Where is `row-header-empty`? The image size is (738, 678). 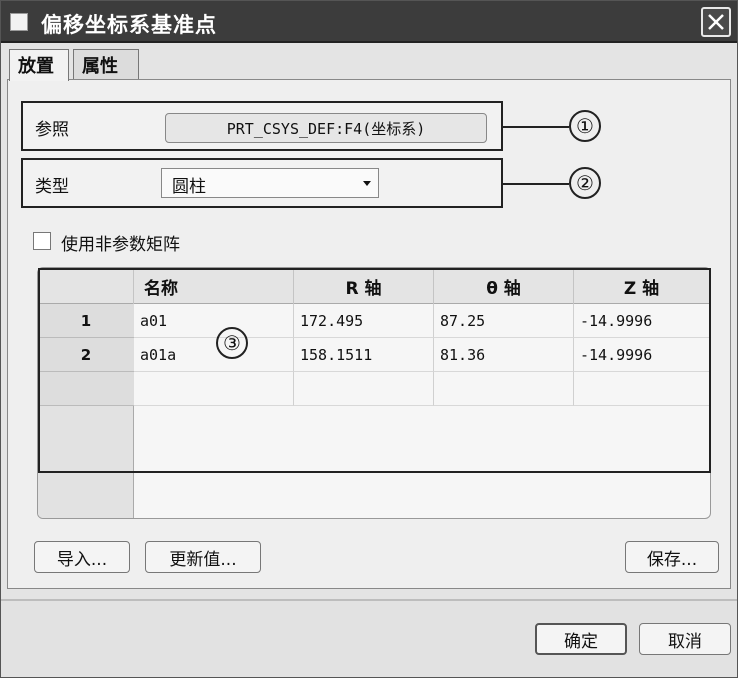 row-header-empty is located at coordinates (86, 389).